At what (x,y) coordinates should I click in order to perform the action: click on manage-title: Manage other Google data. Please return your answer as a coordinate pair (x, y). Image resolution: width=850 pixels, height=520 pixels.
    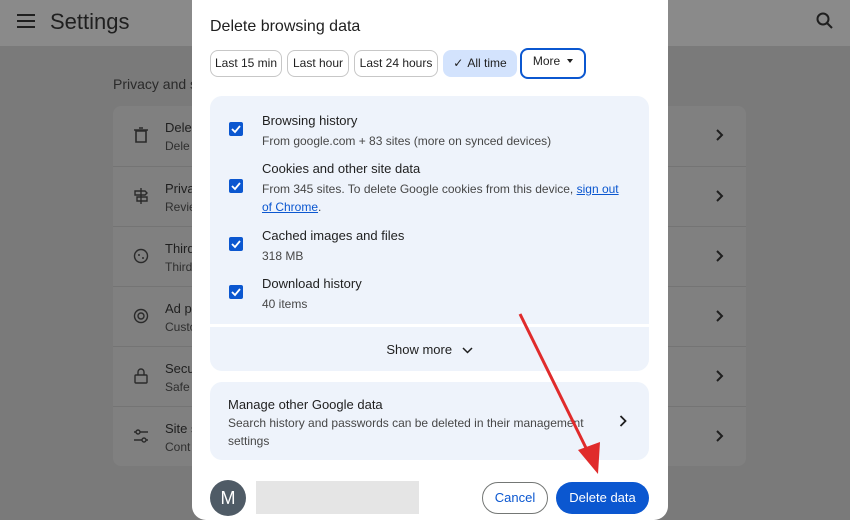
    Looking at the image, I should click on (305, 404).